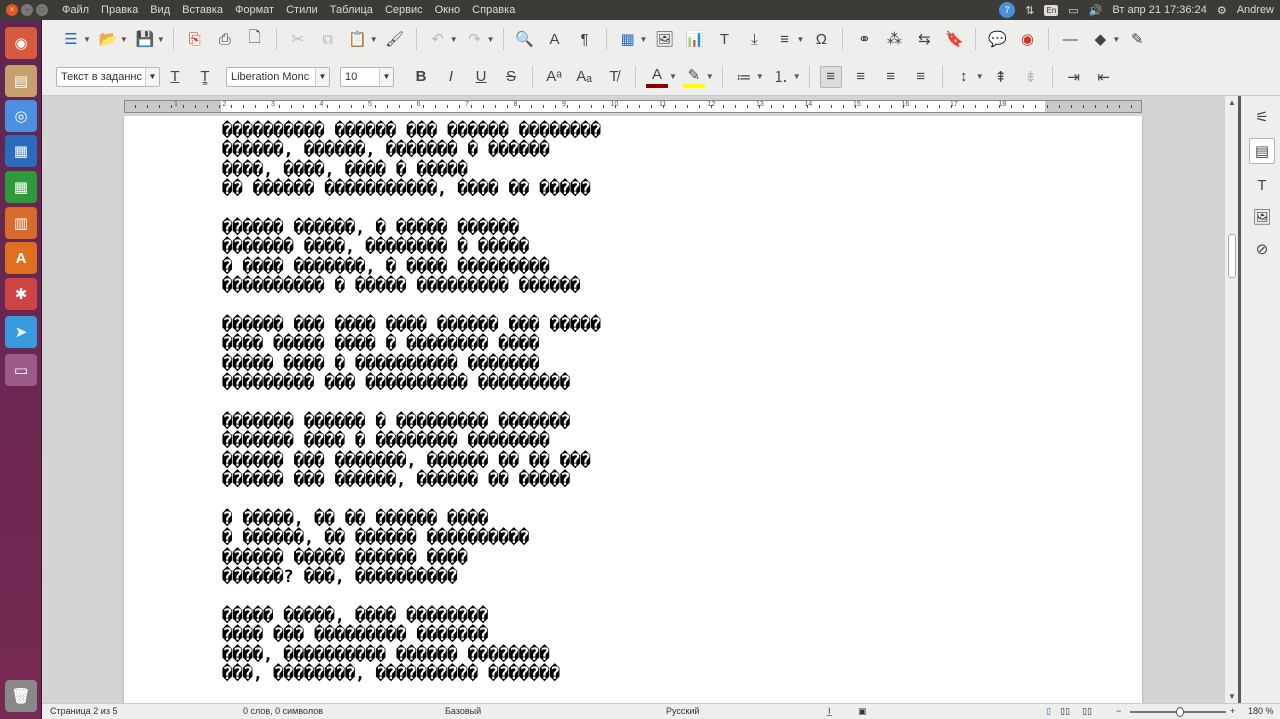 Image resolution: width=1280 pixels, height=719 pixels. Describe the element at coordinates (1159, 10) in the screenshot. I see `clock: Вт апр 21 17:36:24` at that location.